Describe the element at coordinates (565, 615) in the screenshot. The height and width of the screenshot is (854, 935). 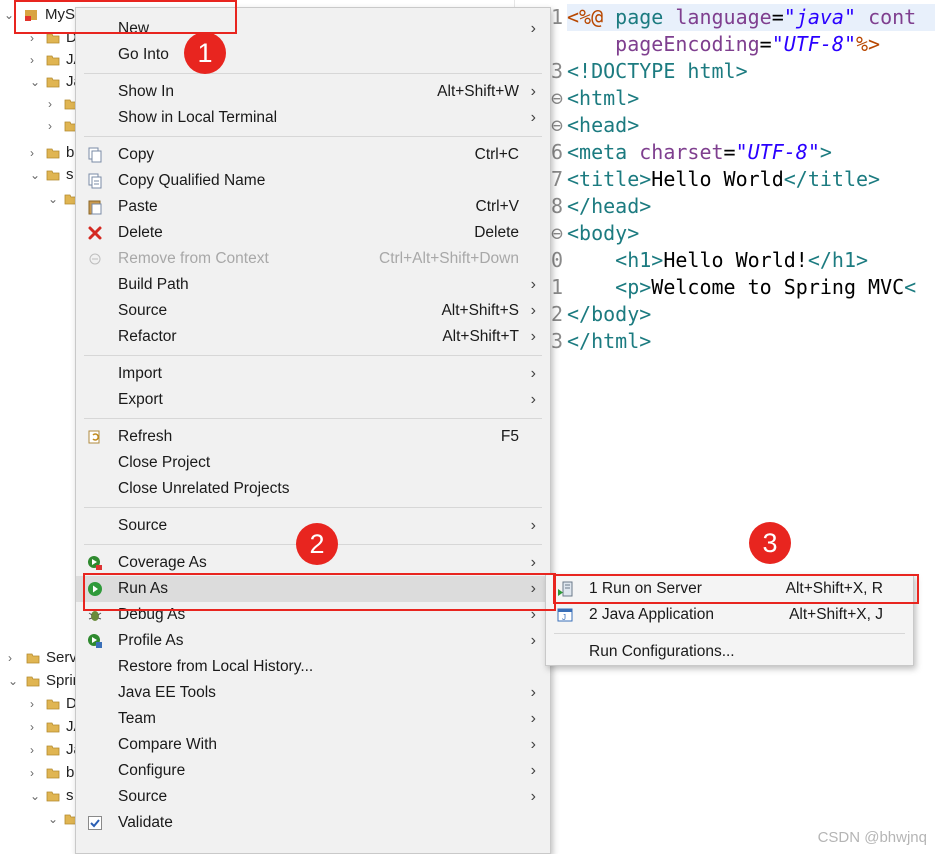
I see `java-app-icon: J` at that location.